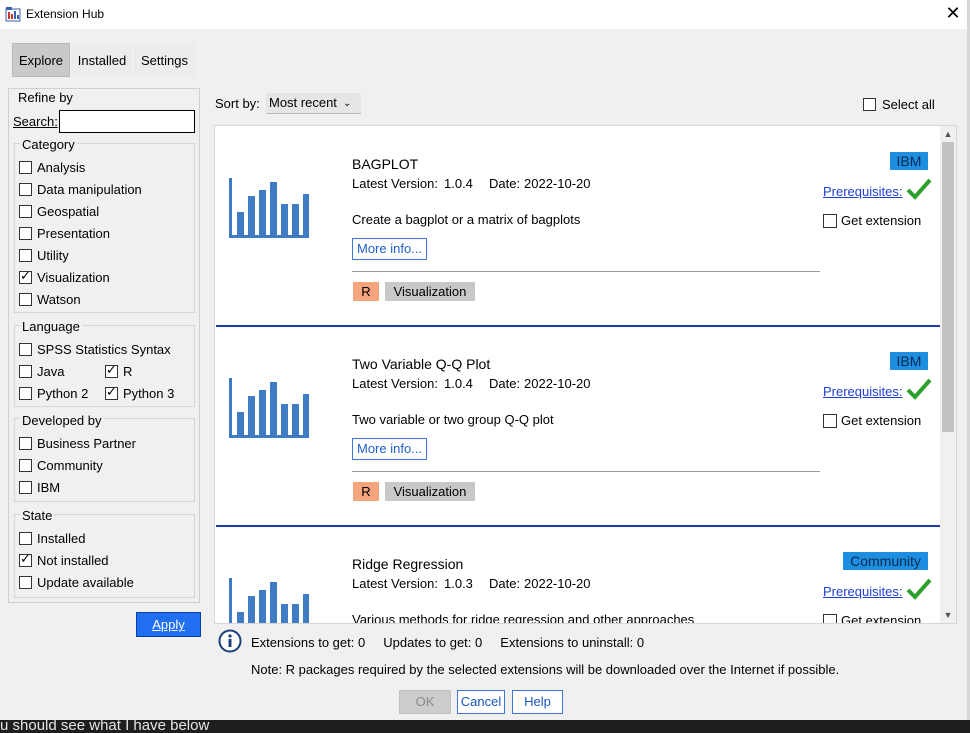 The height and width of the screenshot is (733, 970). Describe the element at coordinates (59, 299) in the screenshot. I see `category-watson-label: Watson` at that location.